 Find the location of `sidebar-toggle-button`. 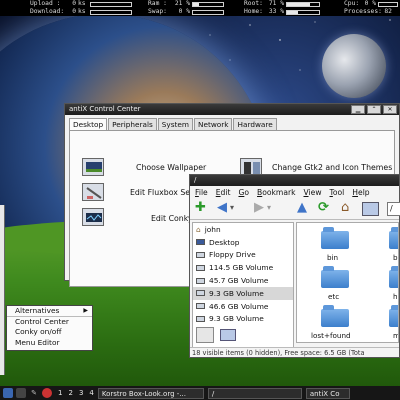

sidebar-toggle-button is located at coordinates (205, 335).